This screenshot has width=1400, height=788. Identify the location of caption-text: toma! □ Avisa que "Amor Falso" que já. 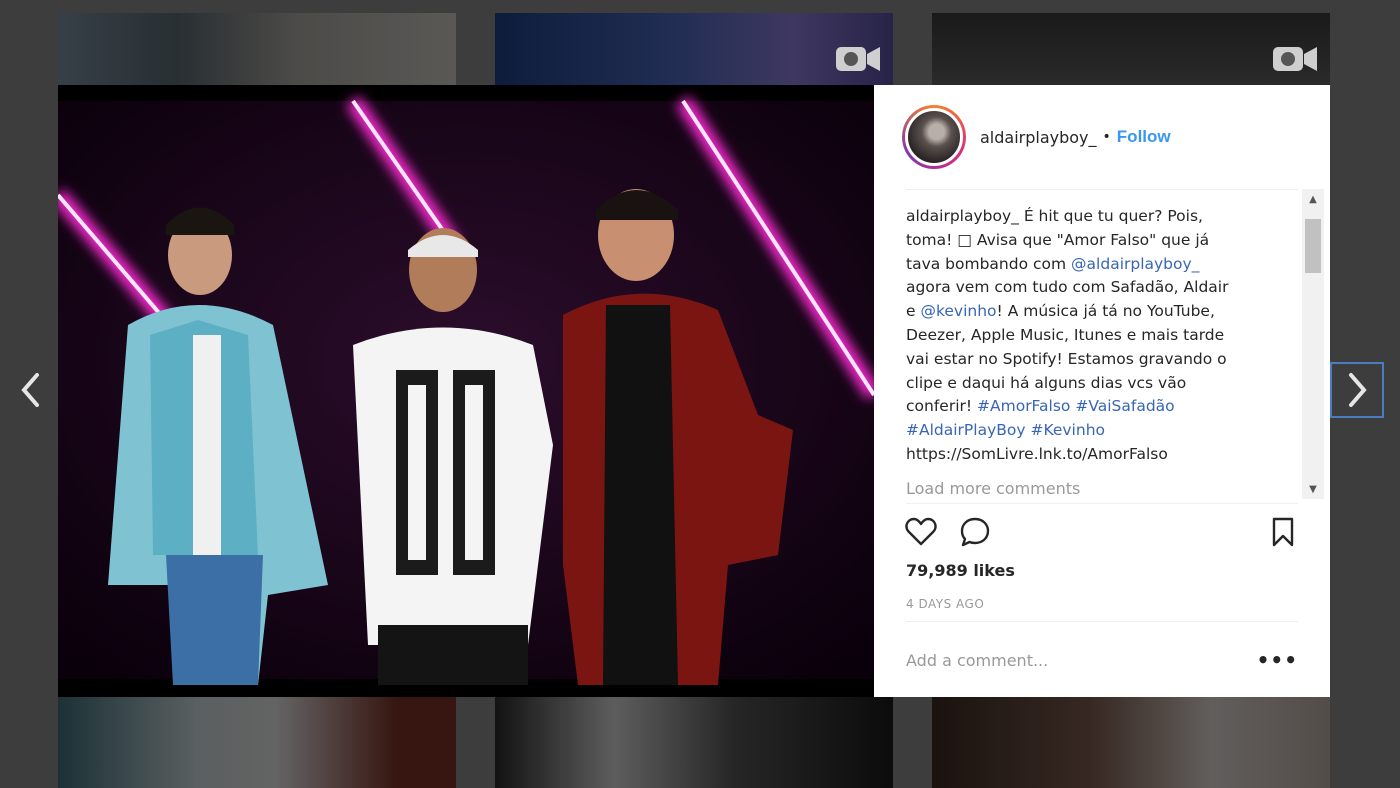
(1058, 239).